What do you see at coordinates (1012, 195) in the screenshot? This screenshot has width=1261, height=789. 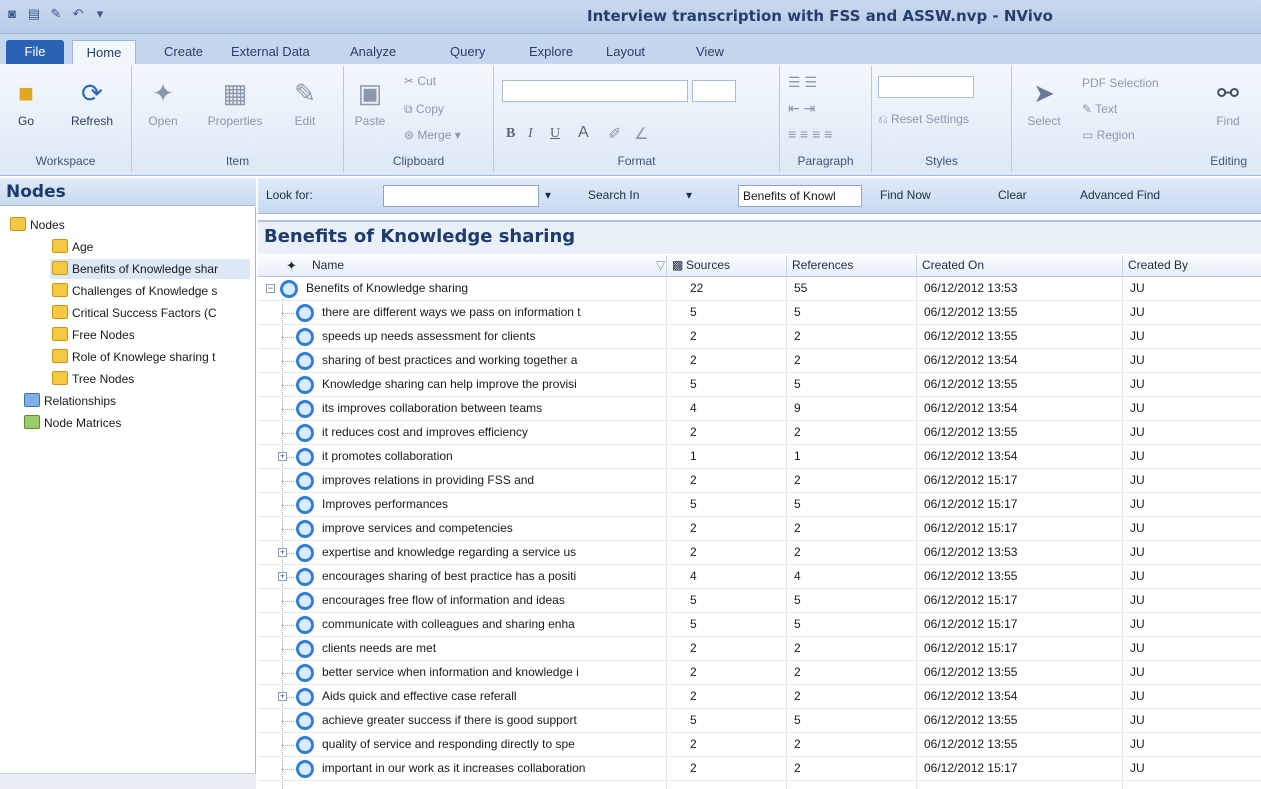 I see `clear-button: Clear` at bounding box center [1012, 195].